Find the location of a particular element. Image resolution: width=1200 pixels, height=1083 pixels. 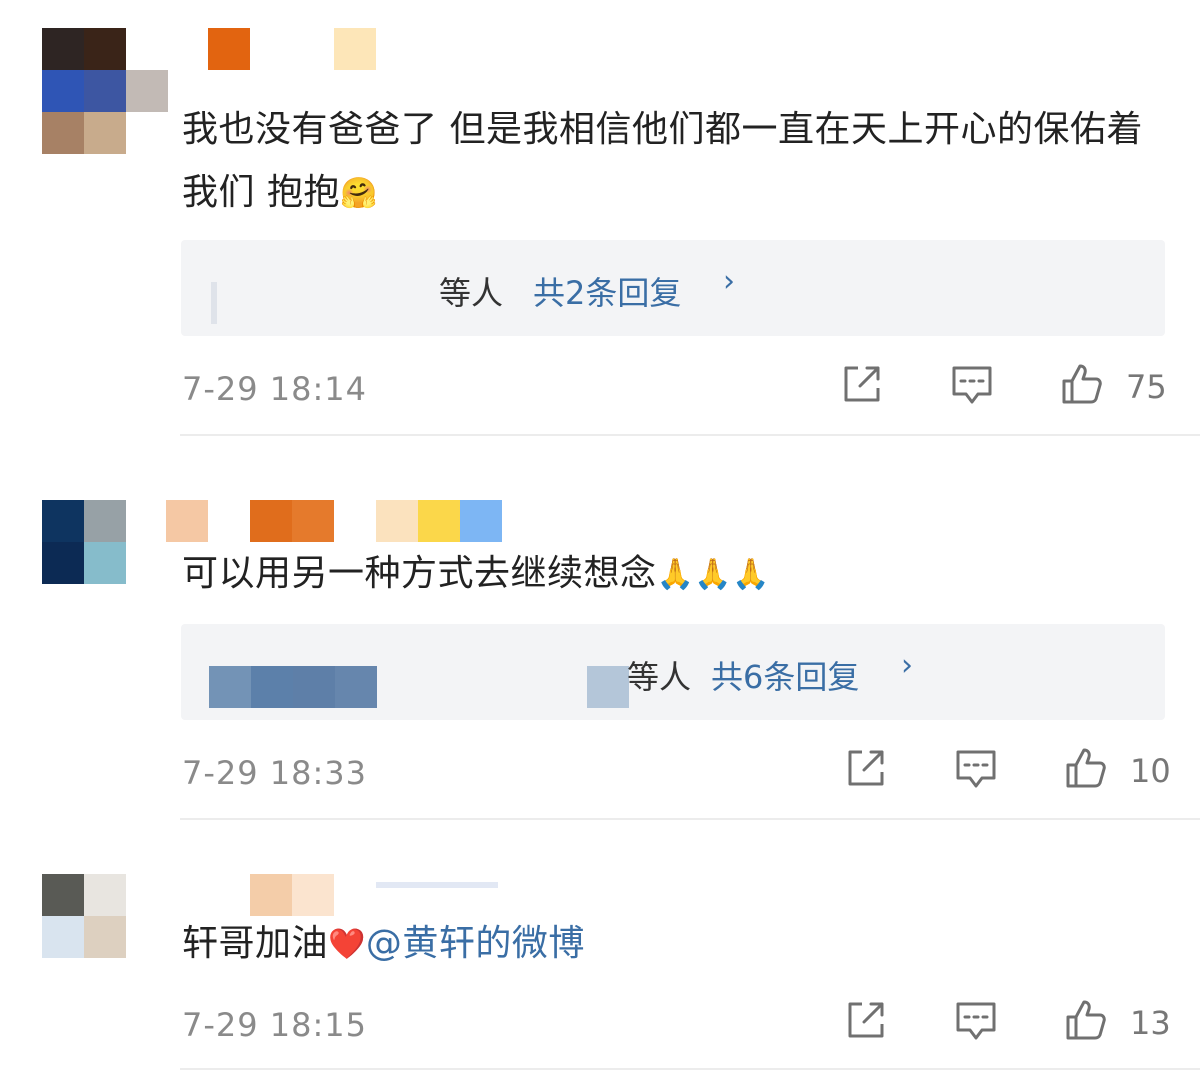

comment-text-content: 轩哥加油 is located at coordinates (255, 943).